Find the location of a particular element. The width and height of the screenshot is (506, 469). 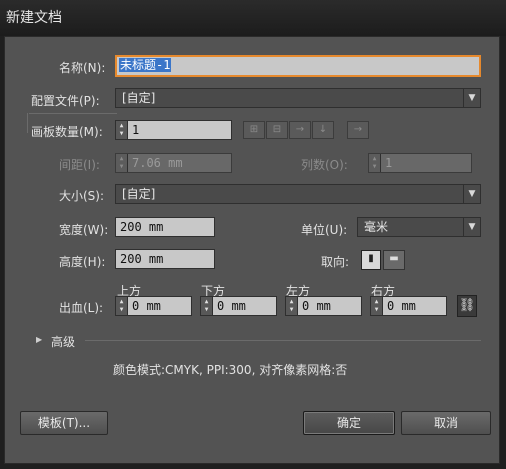

columns-label: 列数(O): is located at coordinates (324, 165).